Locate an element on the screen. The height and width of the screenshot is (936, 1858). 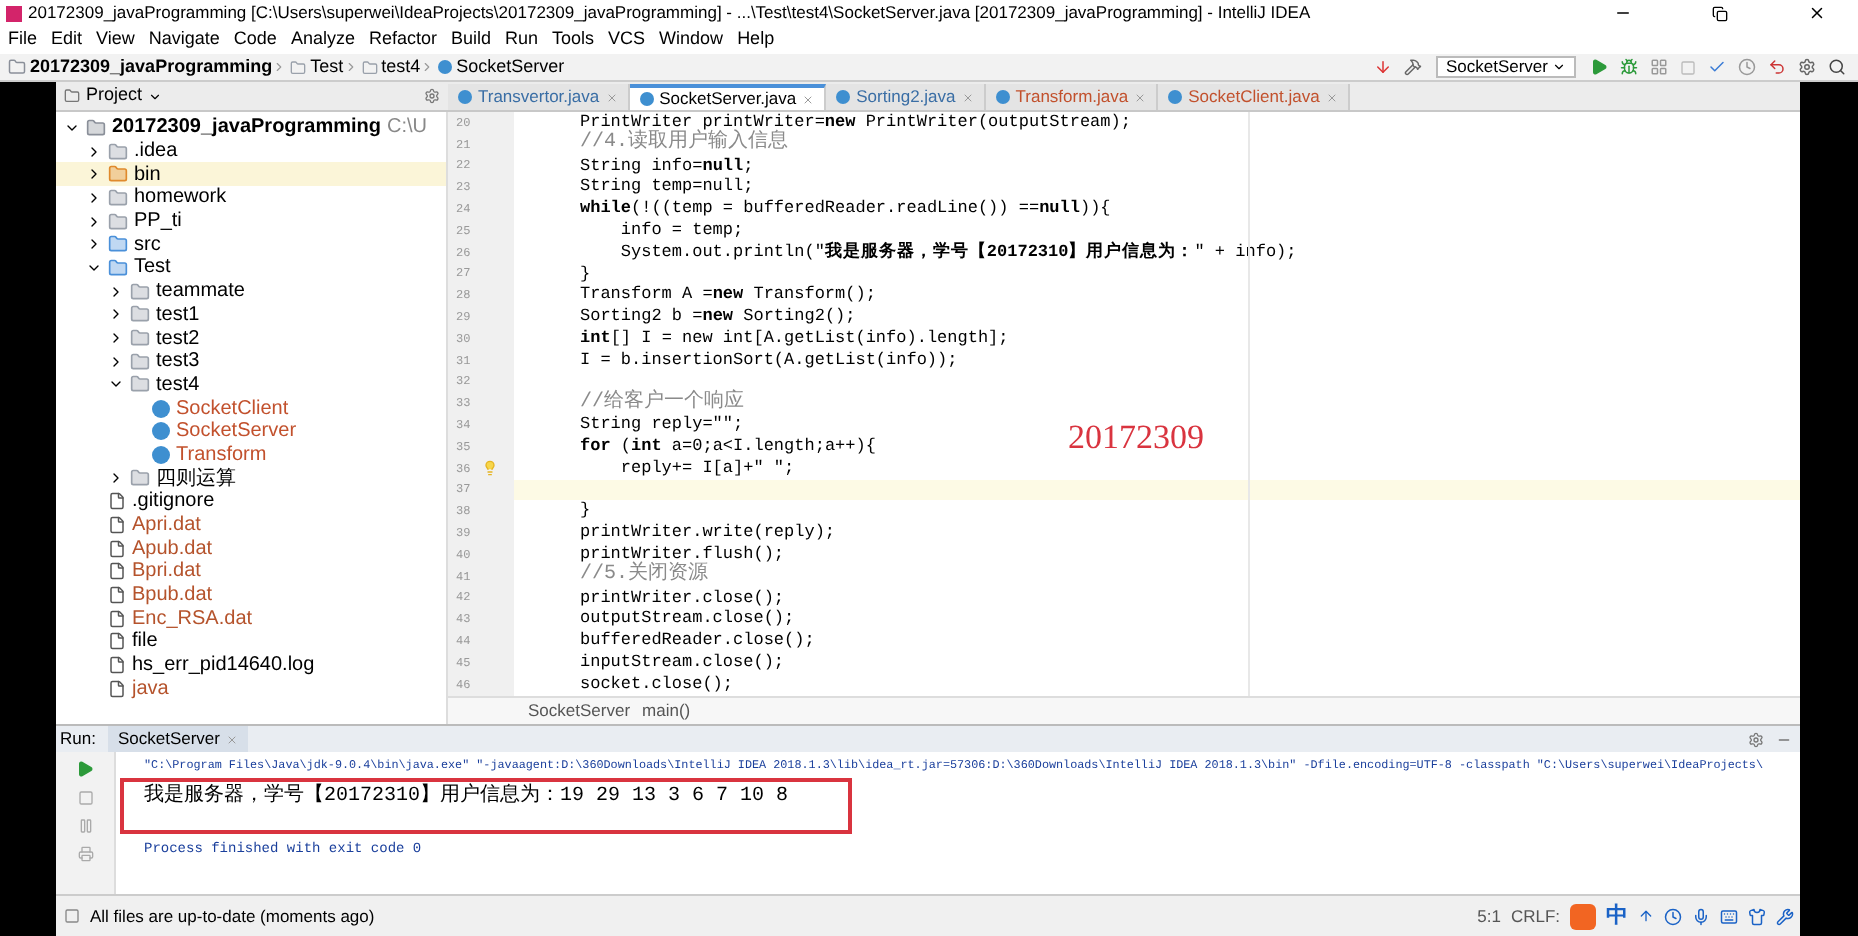
tree-item: test3 is located at coordinates (251, 361).